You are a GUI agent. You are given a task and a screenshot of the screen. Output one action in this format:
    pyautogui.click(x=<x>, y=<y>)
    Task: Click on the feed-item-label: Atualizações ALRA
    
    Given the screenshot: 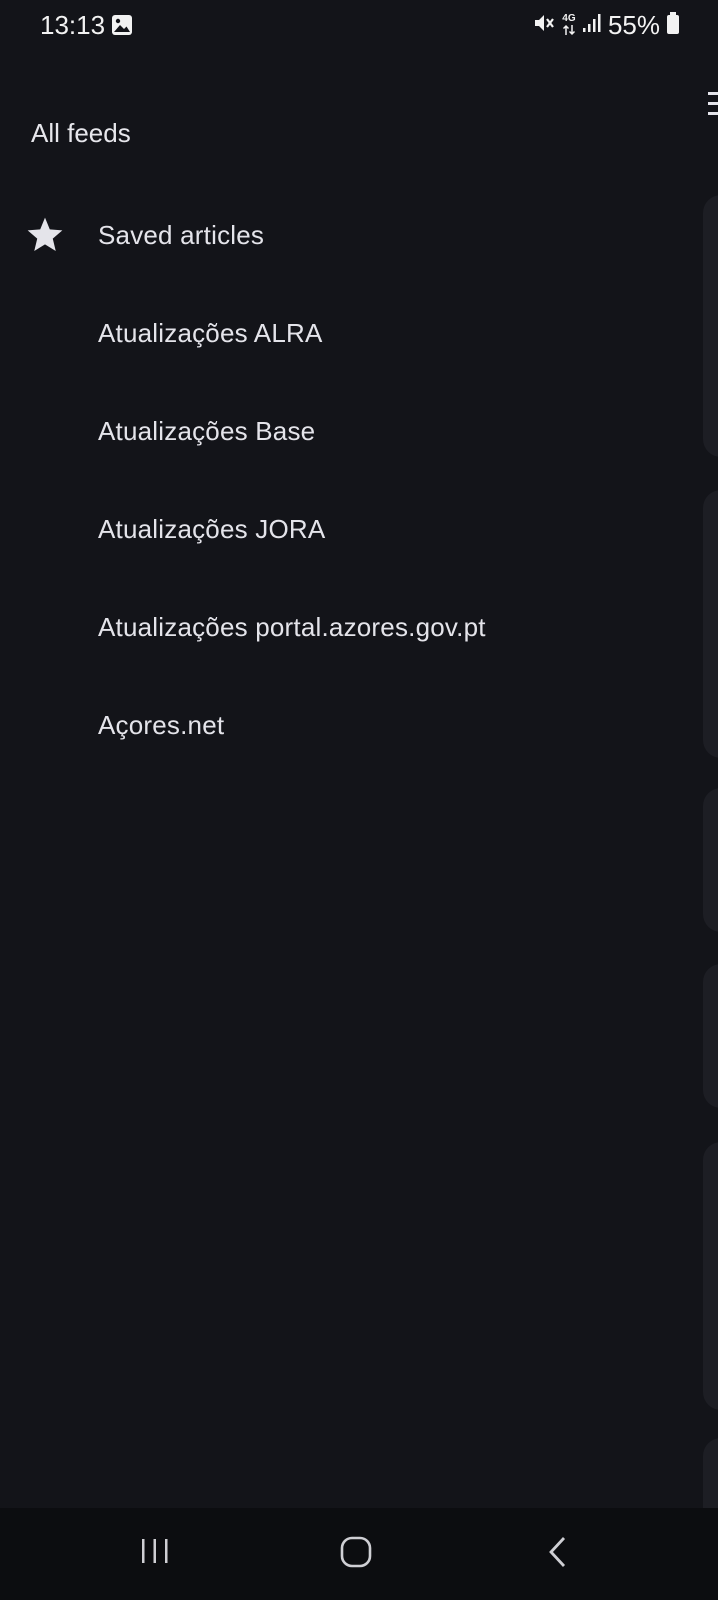 What is the action you would take?
    pyautogui.click(x=210, y=332)
    